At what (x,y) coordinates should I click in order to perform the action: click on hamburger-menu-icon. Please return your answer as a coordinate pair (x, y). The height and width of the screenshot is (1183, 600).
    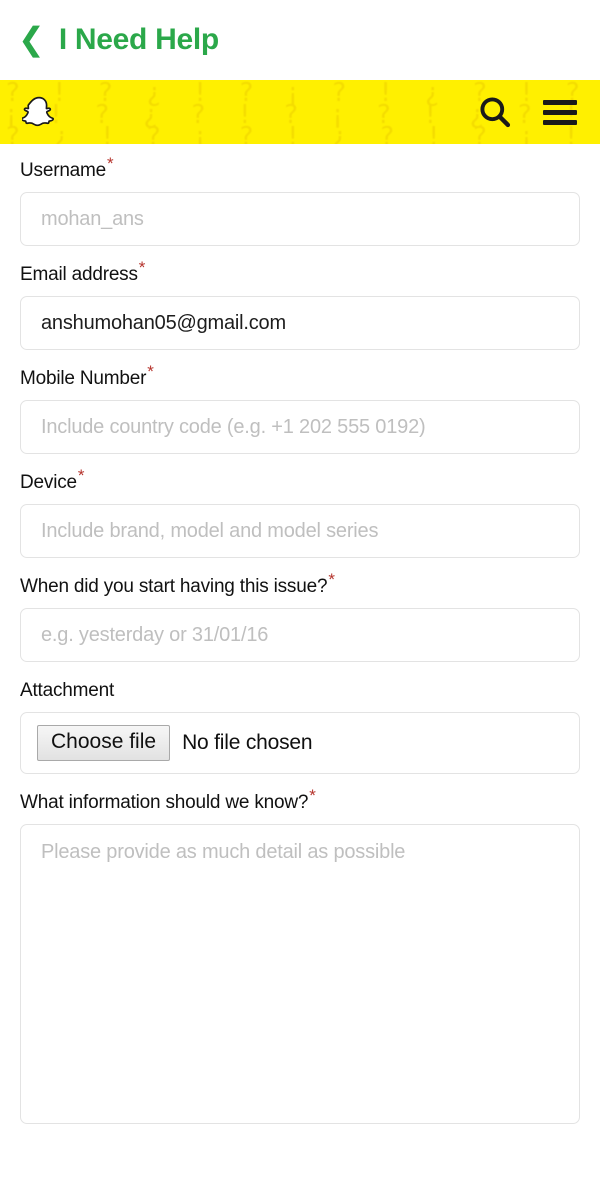
    Looking at the image, I should click on (560, 112).